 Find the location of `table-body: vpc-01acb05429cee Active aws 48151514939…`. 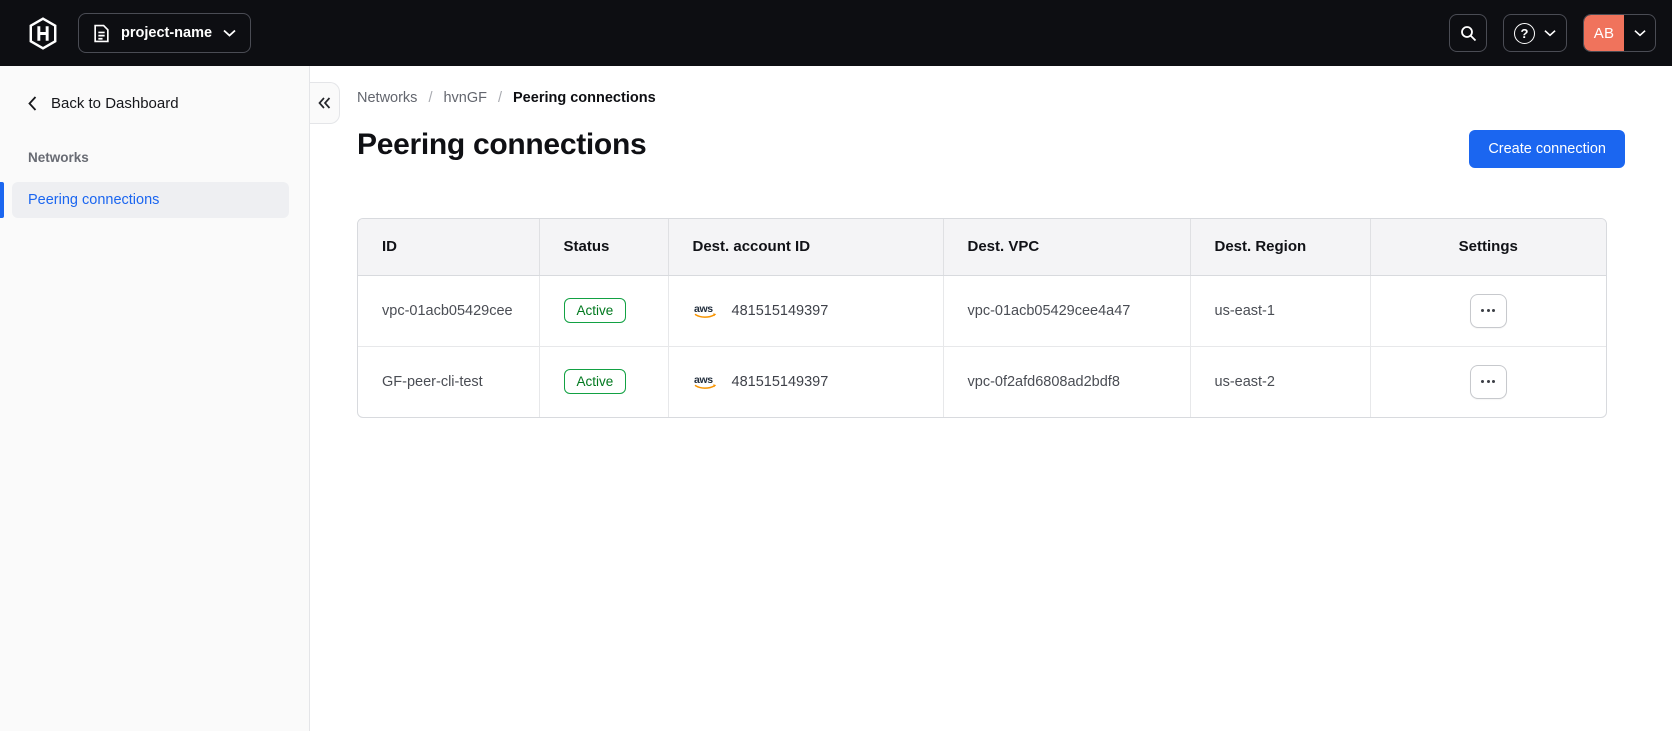

table-body: vpc-01acb05429cee Active aws 48151514939… is located at coordinates (982, 346).